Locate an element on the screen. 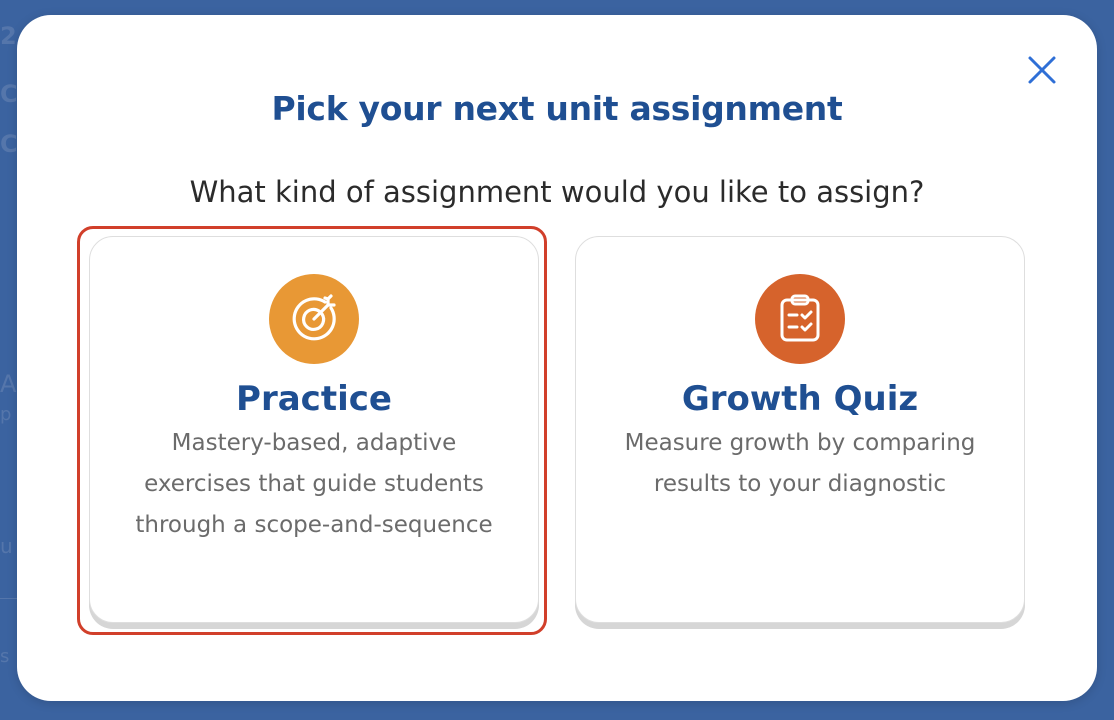  close-icon is located at coordinates (1042, 70).